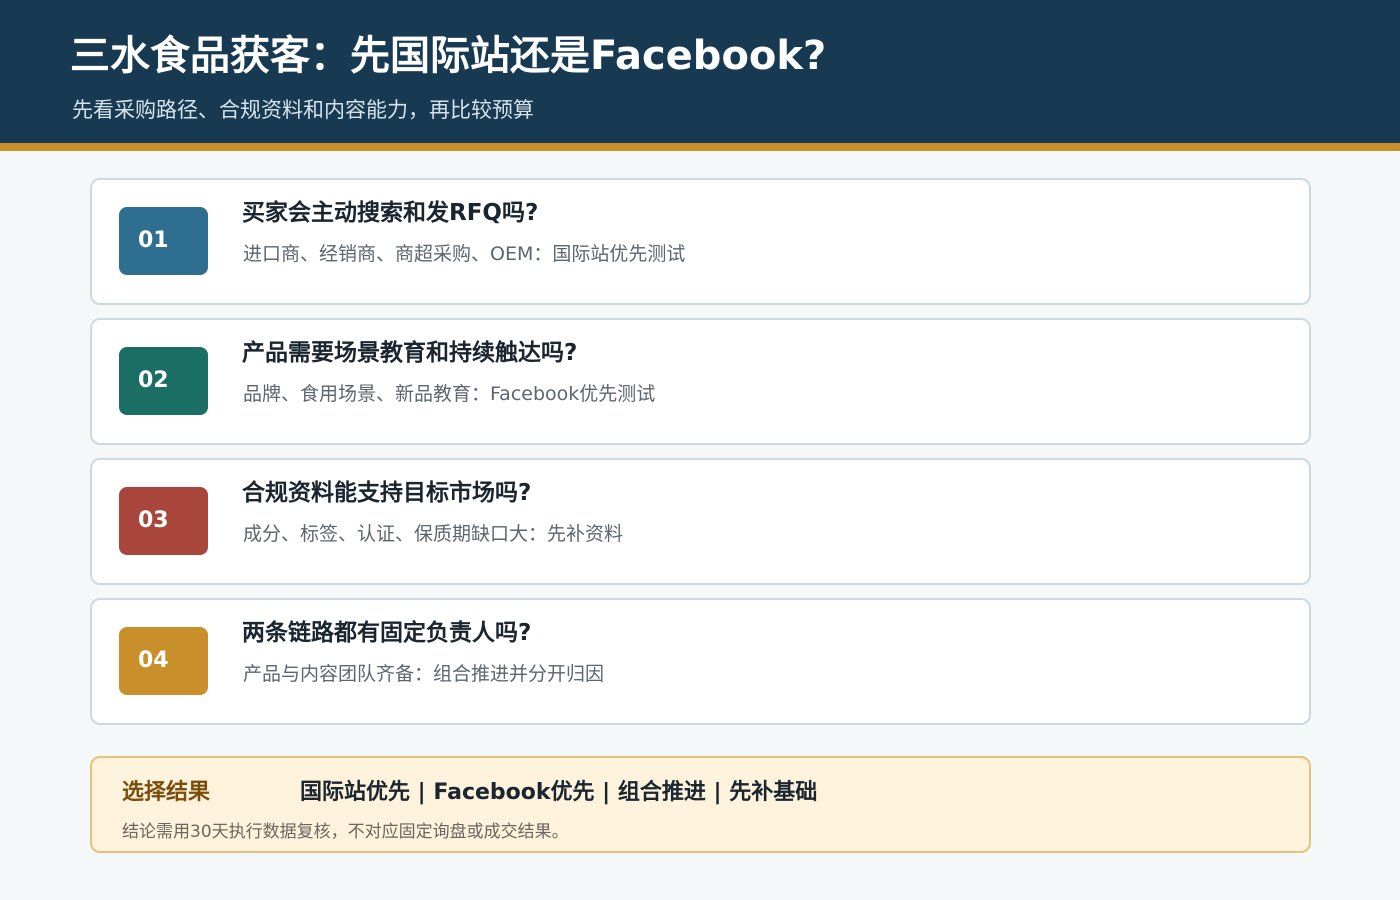 Image resolution: width=1400 pixels, height=900 pixels. Describe the element at coordinates (424, 674) in the screenshot. I see `step-answer: 产品与内容团队齐备：组合推进并分开归因` at that location.